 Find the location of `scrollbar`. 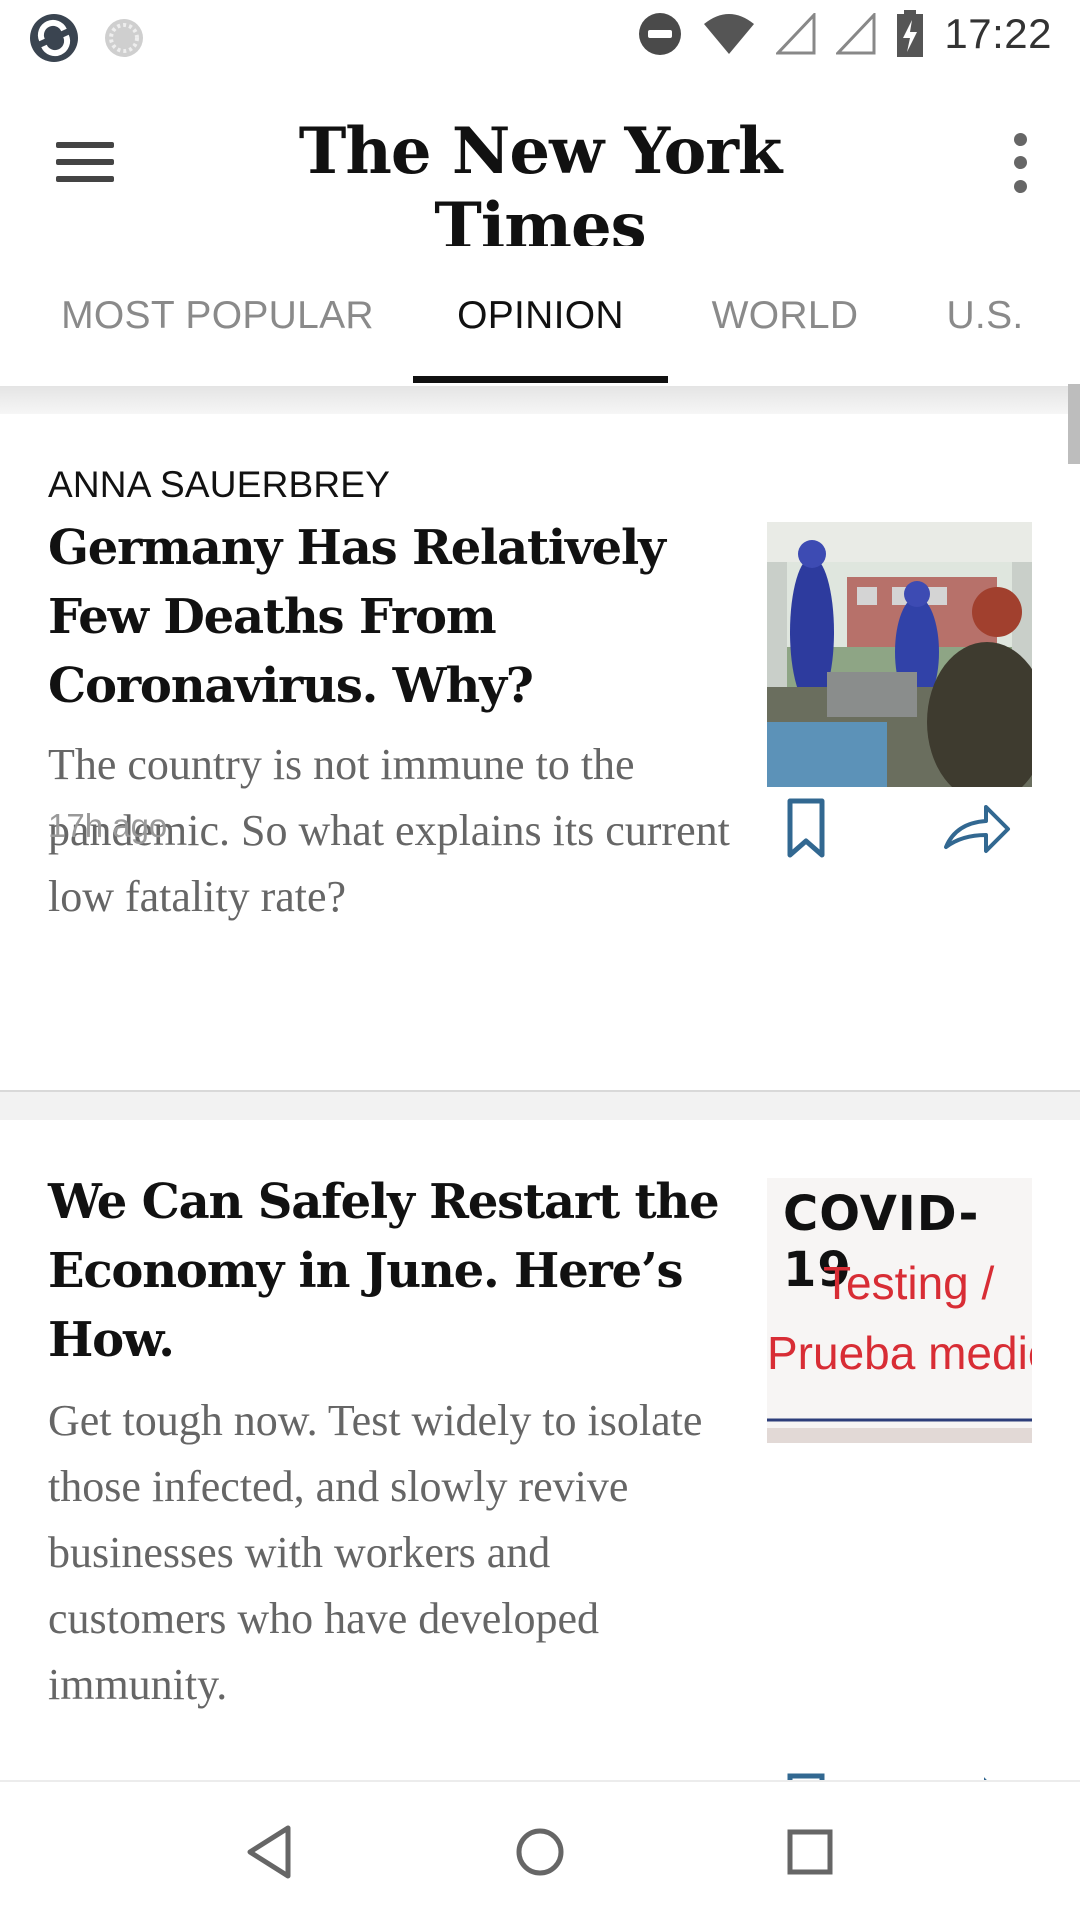

scrollbar is located at coordinates (1074, 424).